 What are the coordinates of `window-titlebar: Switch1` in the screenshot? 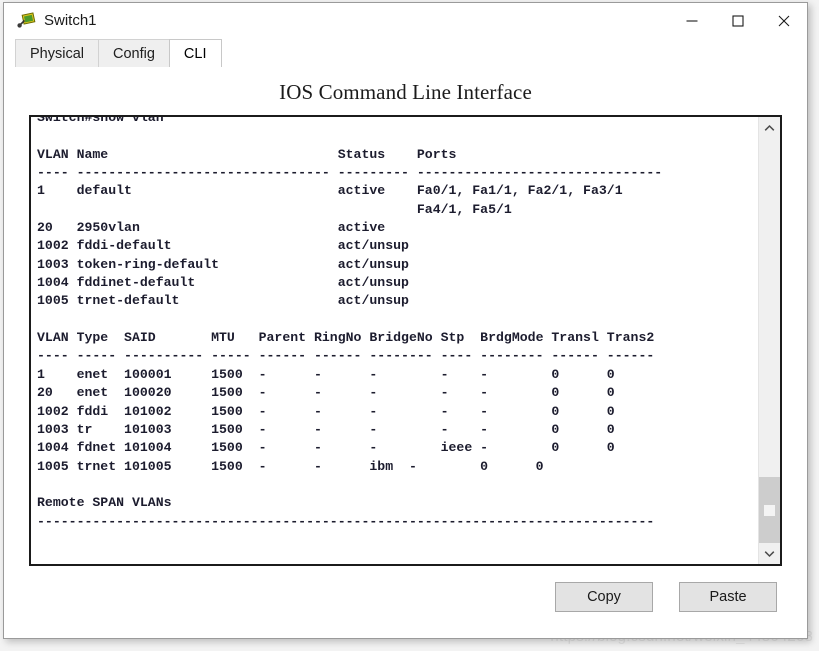 It's located at (405, 20).